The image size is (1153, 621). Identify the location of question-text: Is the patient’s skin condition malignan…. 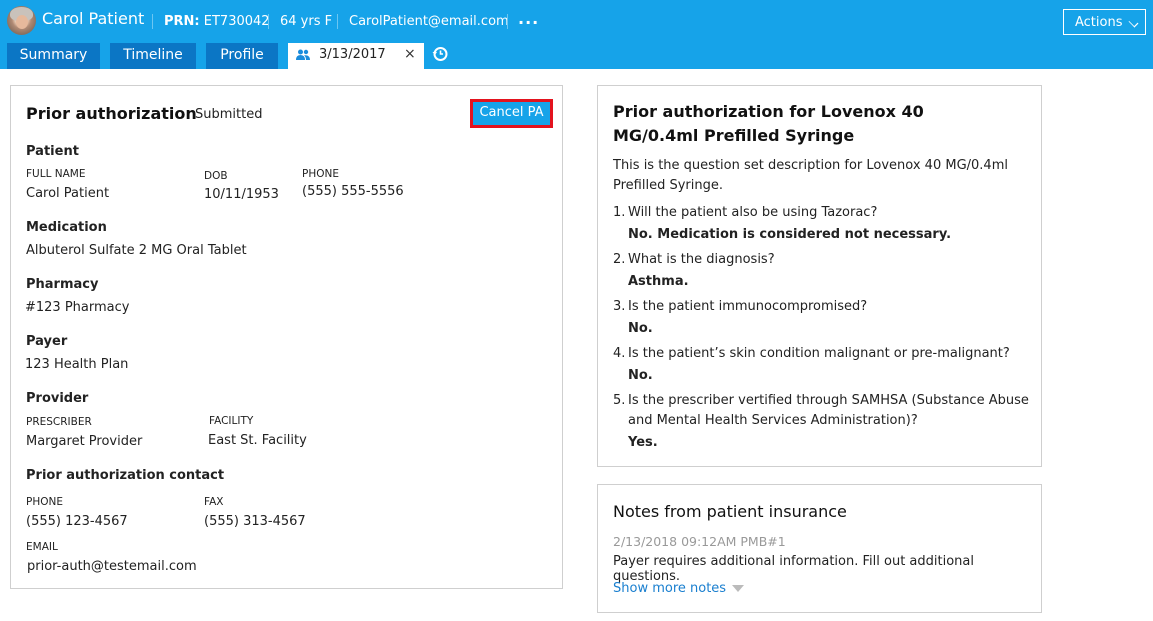
(819, 353).